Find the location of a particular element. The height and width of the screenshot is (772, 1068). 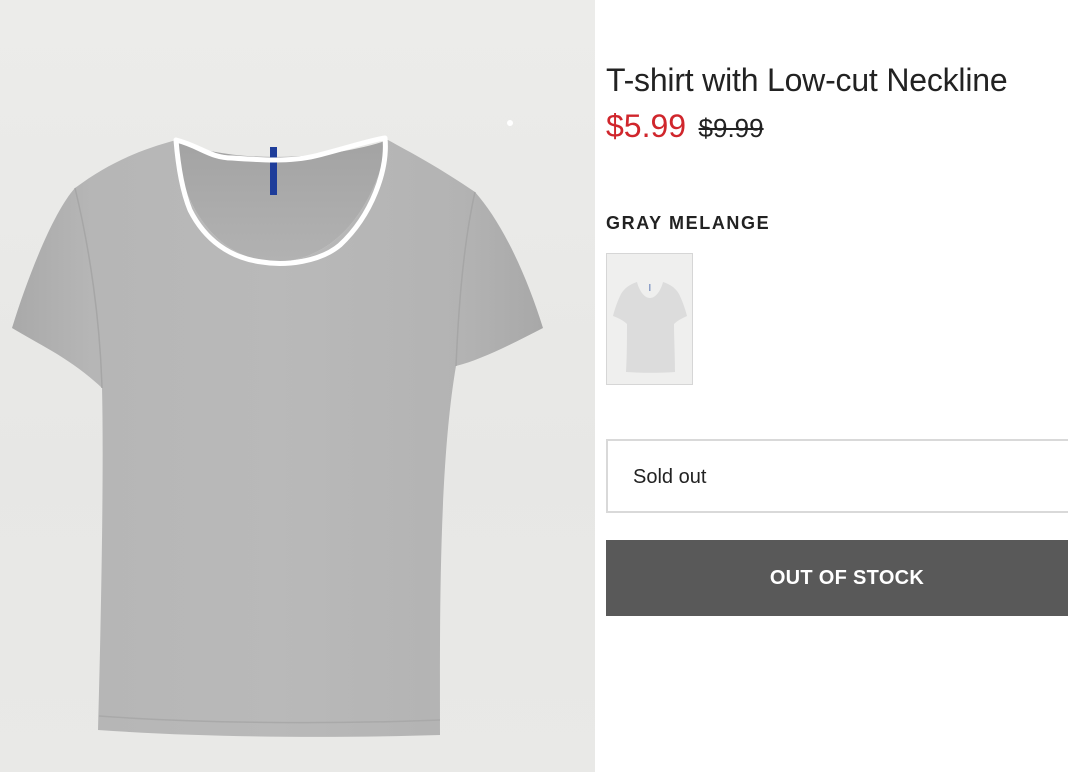

out-of-stock-button: OUT OF STOCK is located at coordinates (837, 578).